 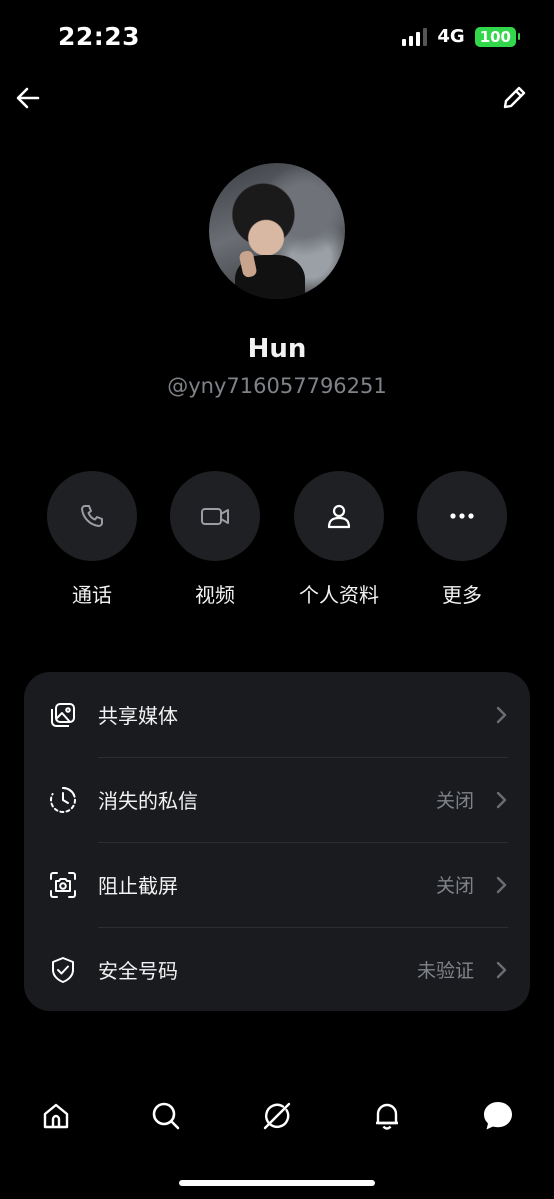 I want to click on more-button-circle, so click(x=462, y=516).